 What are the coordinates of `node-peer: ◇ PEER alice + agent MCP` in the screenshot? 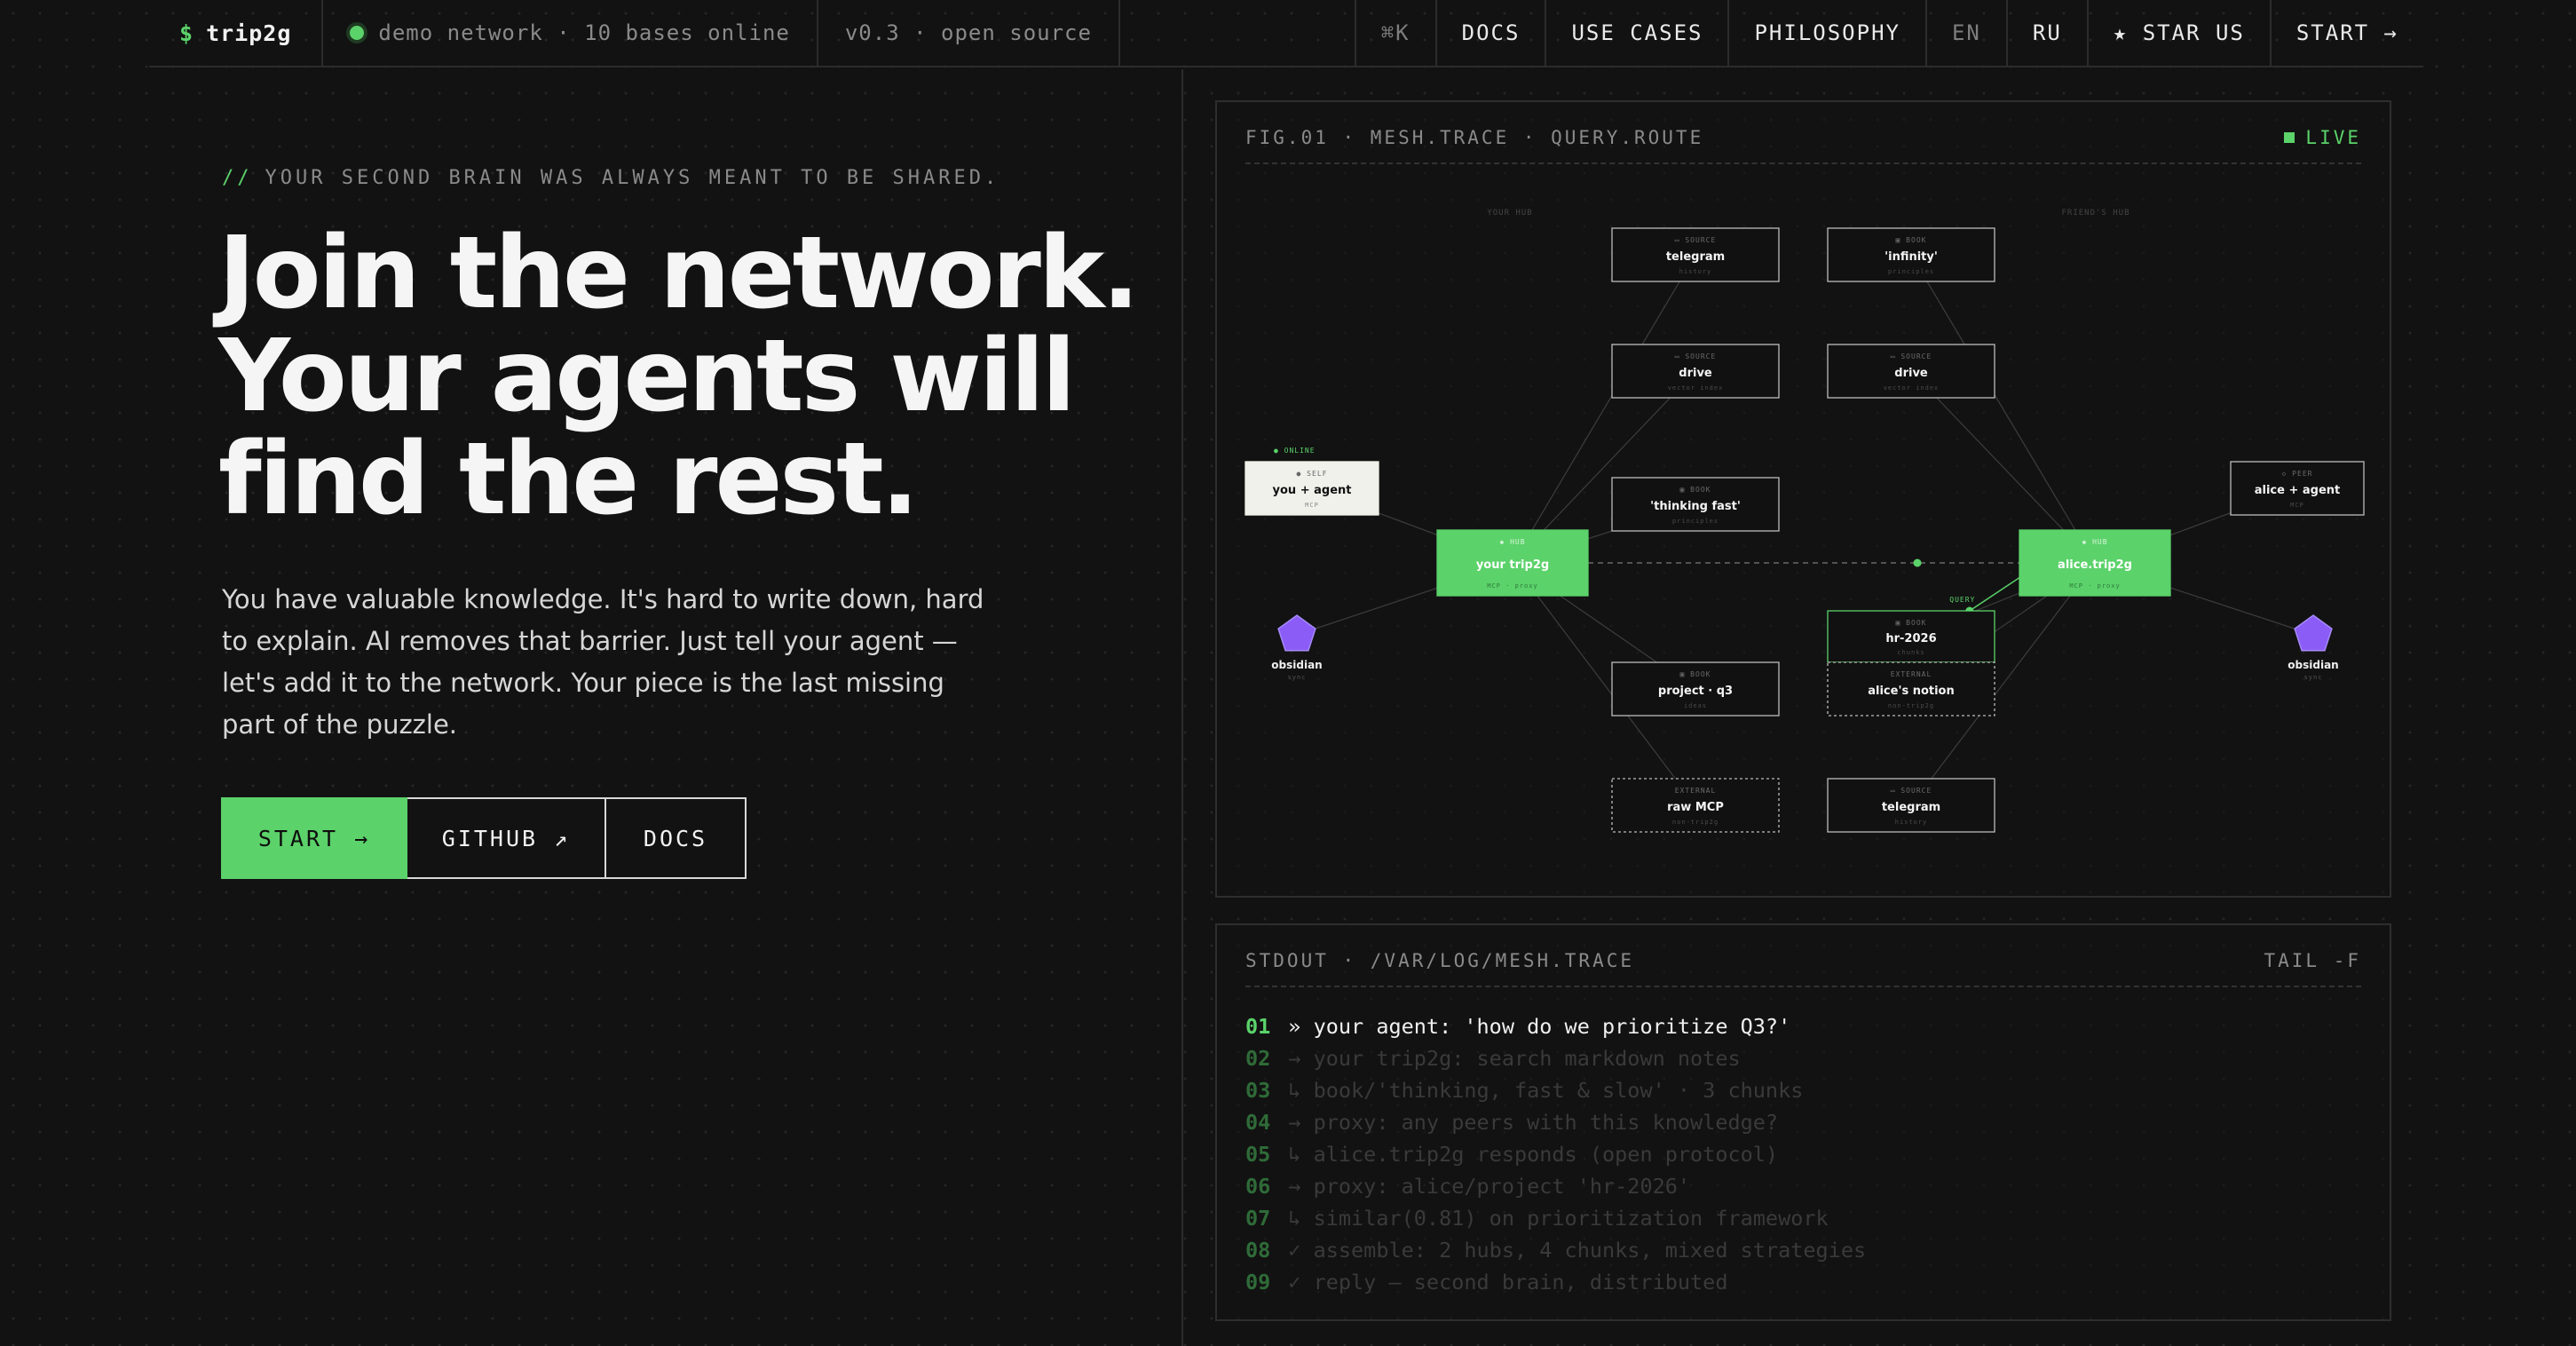 It's located at (2297, 489).